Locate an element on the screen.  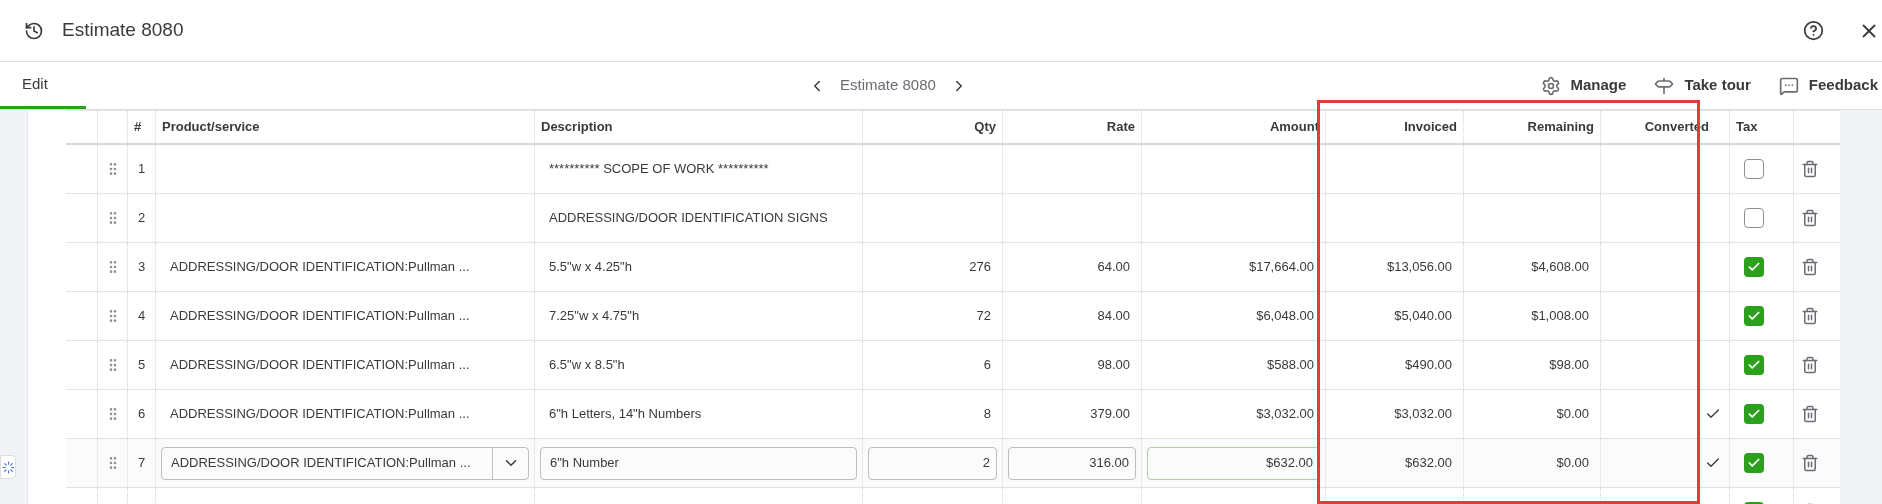
column-header: Rate is located at coordinates (1120, 127).